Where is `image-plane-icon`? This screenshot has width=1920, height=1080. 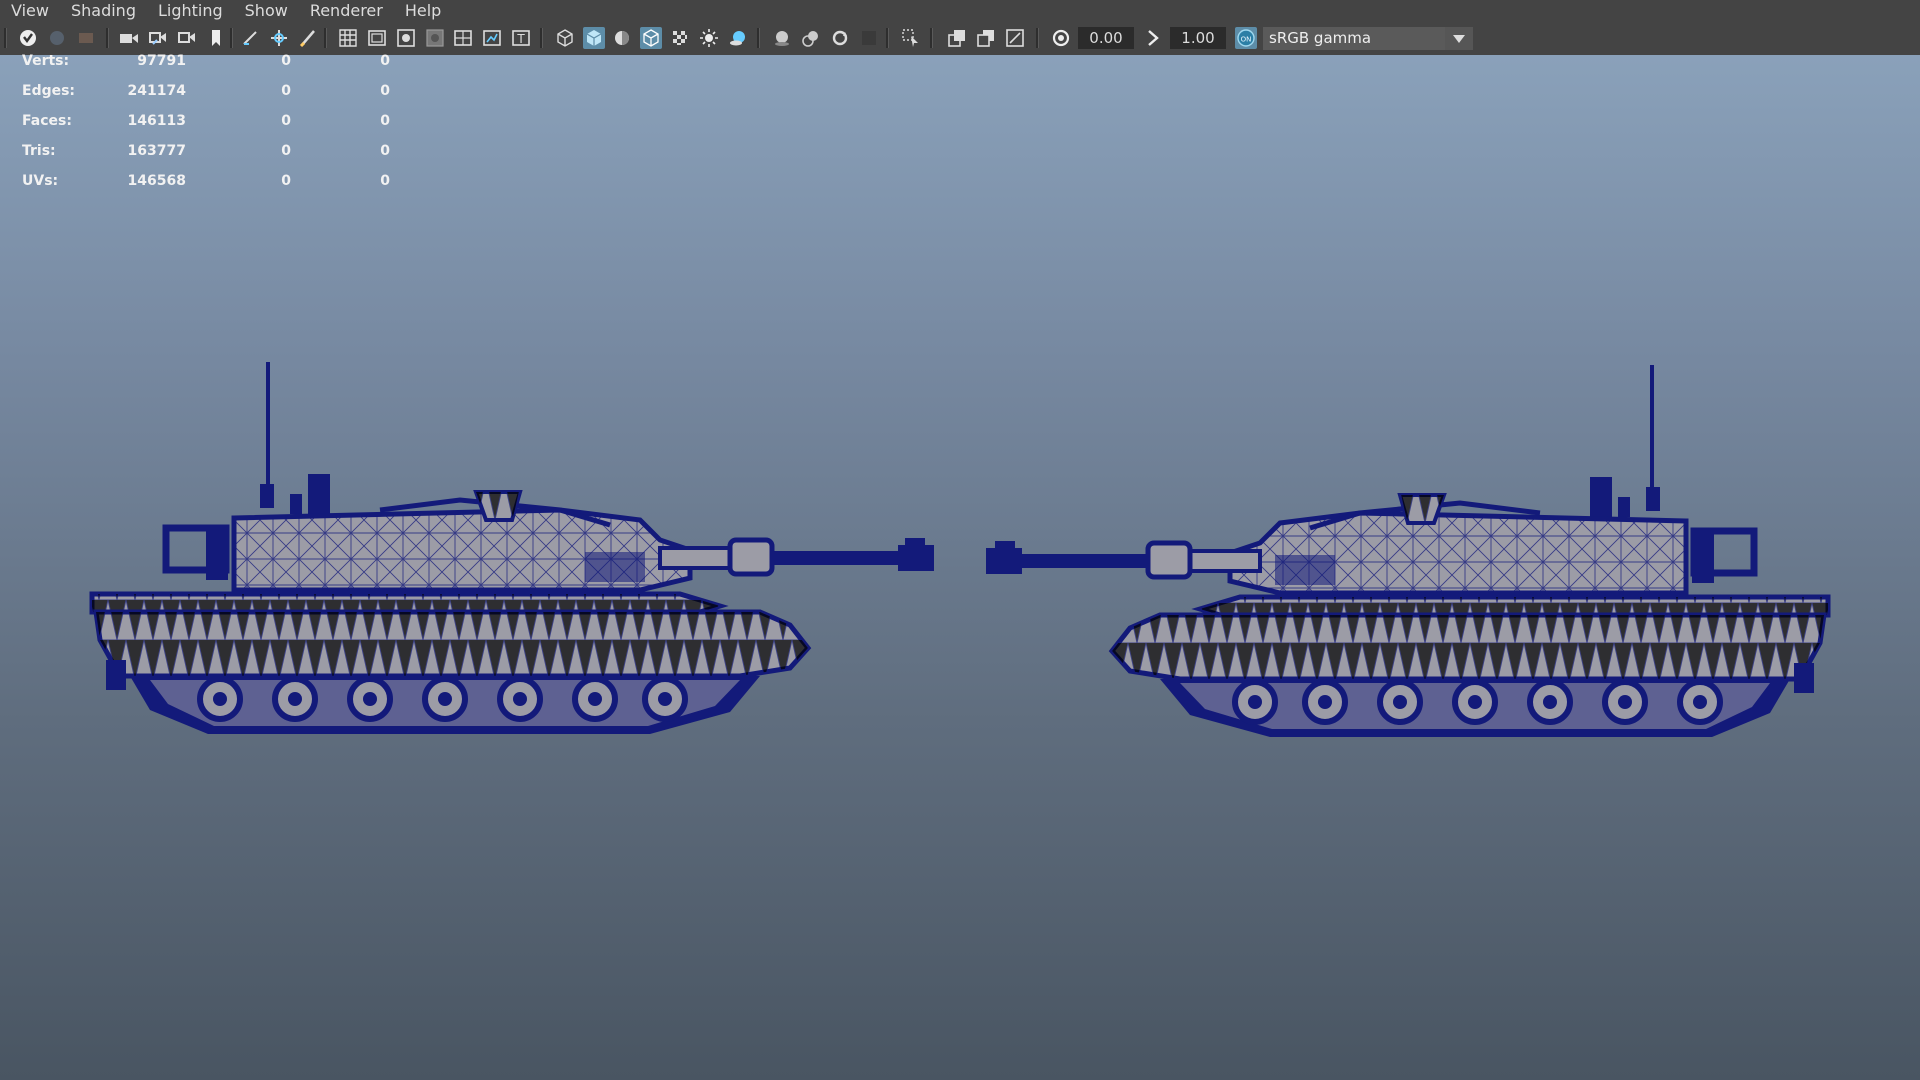 image-plane-icon is located at coordinates (129, 38).